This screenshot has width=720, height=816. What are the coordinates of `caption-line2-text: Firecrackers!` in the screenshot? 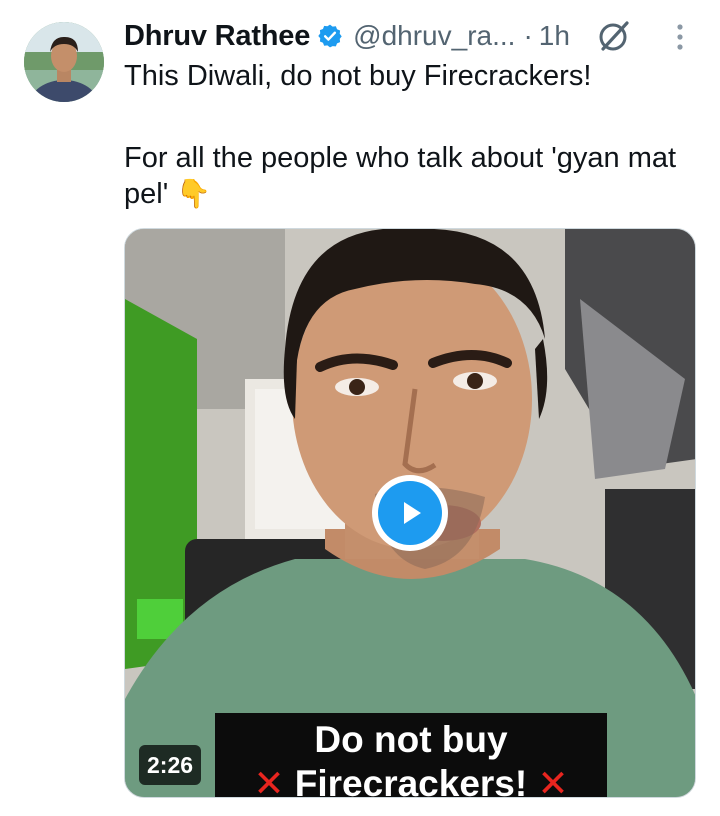 It's located at (411, 780).